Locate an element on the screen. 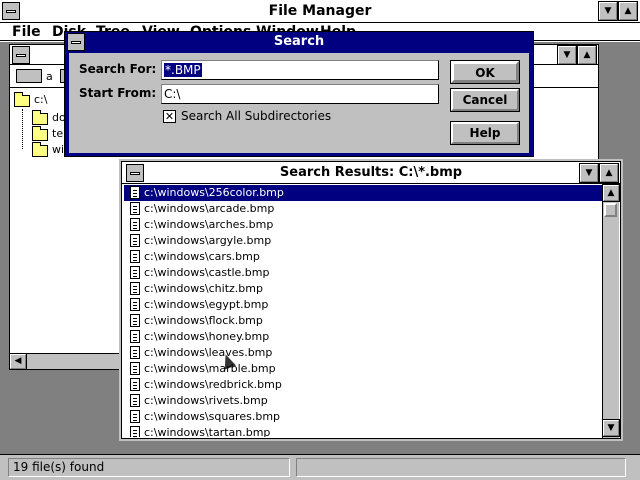  list-item-label: c:\windows\chitz.bmp is located at coordinates (203, 288).